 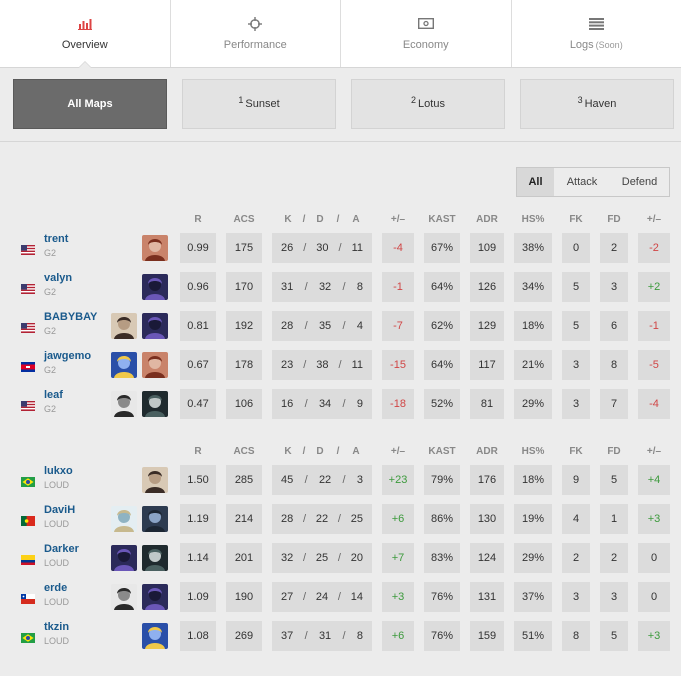 I want to click on stat-k: 32, so click(x=287, y=558).